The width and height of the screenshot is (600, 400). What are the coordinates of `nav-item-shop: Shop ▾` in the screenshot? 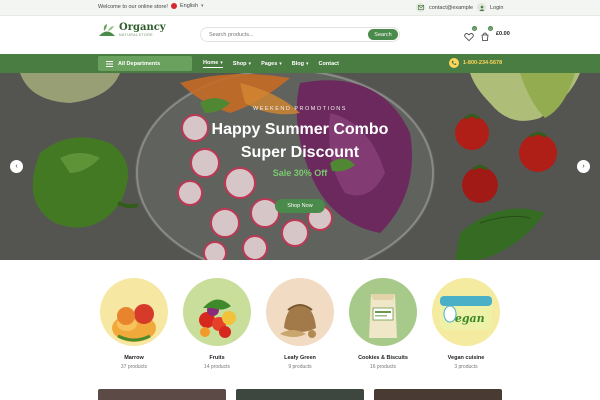 It's located at (242, 64).